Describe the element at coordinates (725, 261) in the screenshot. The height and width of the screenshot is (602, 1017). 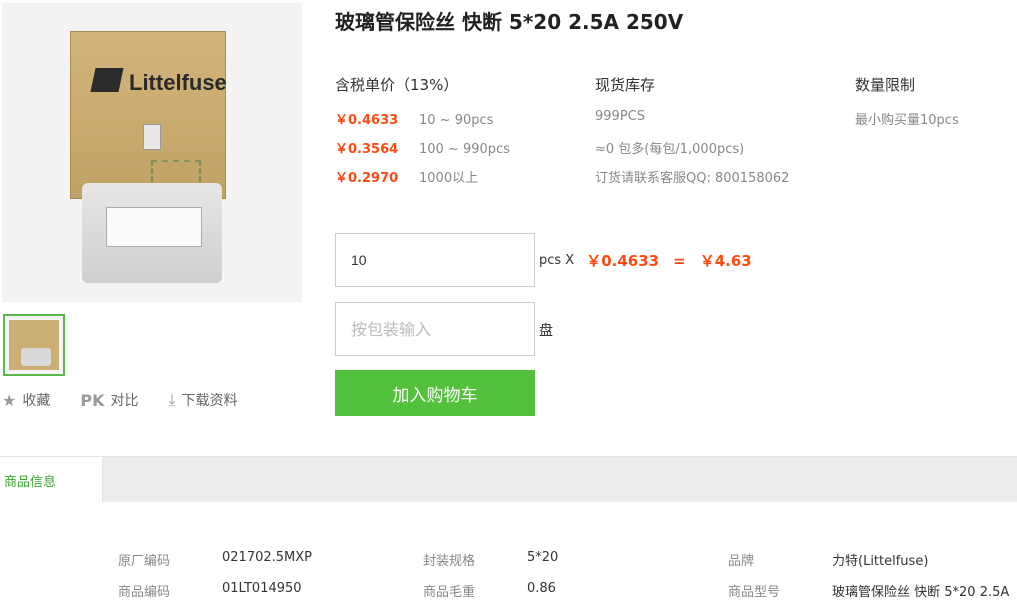
I see `calc-total: ￥4.63` at that location.